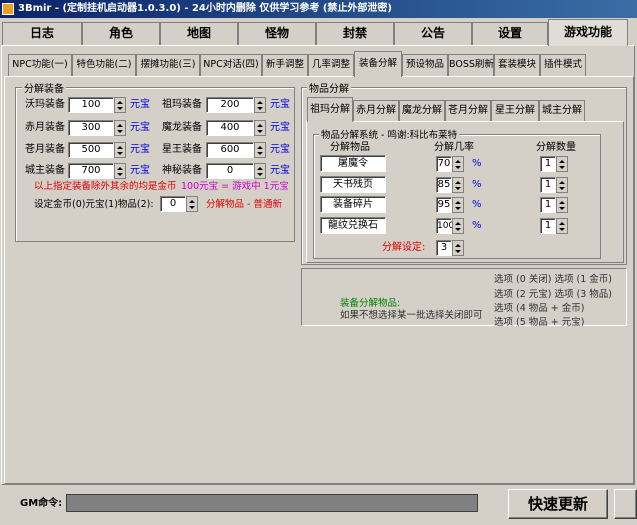 Image resolution: width=637 pixels, height=525 pixels. What do you see at coordinates (41, 503) in the screenshot?
I see `gm-command-label: GM命令:` at bounding box center [41, 503].